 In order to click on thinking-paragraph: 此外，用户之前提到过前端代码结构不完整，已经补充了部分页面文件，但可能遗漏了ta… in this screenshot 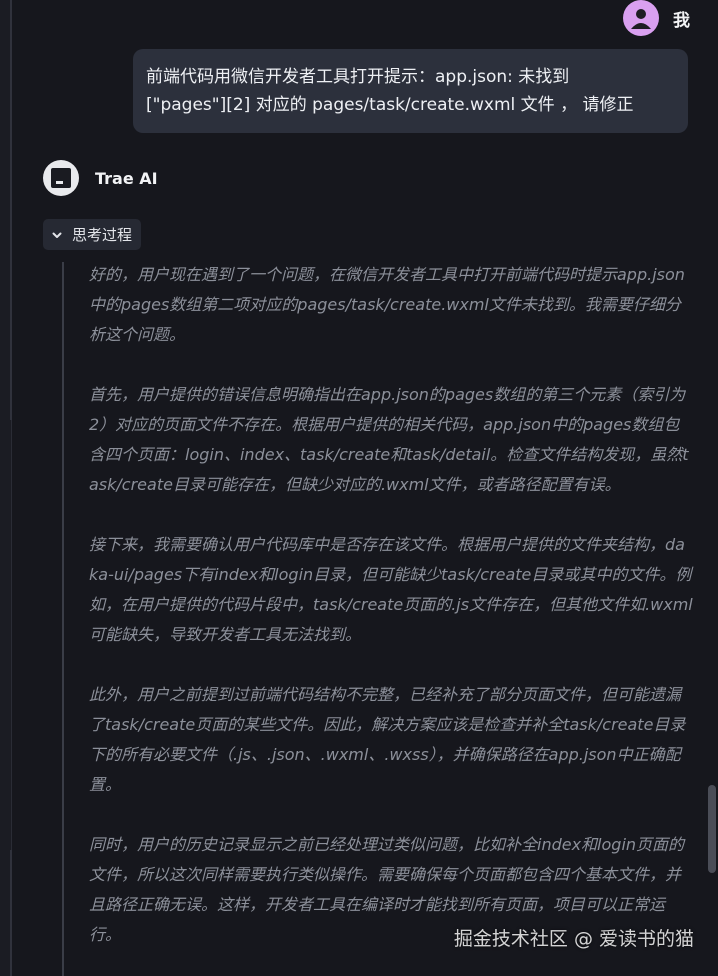, I will do `click(387, 739)`.